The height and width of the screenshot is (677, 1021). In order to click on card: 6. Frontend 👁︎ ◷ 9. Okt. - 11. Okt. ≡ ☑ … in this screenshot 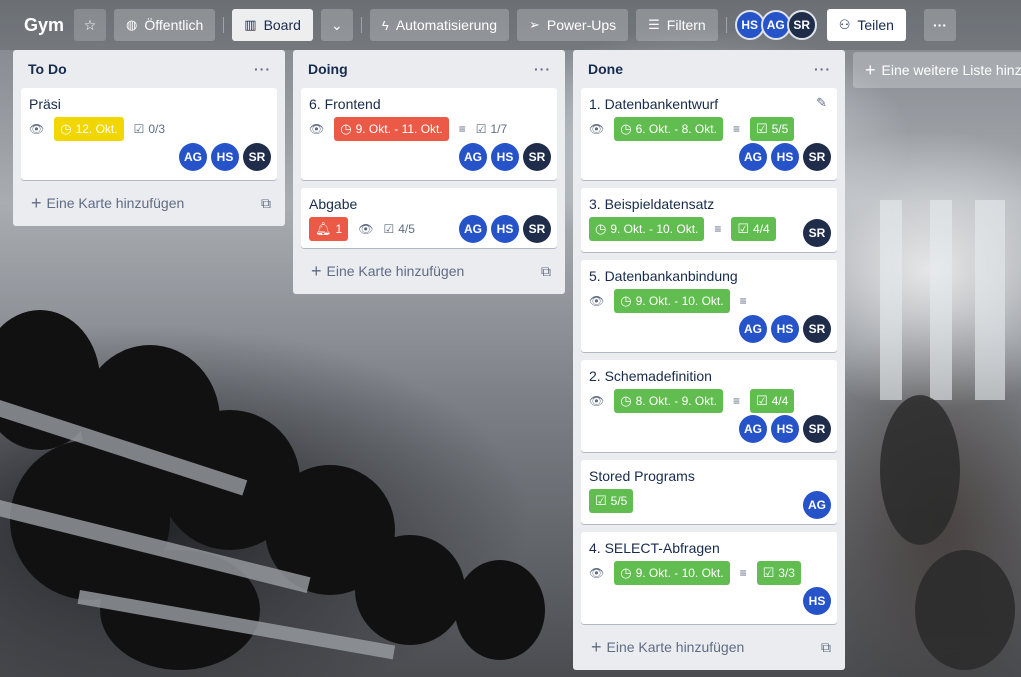, I will do `click(429, 134)`.